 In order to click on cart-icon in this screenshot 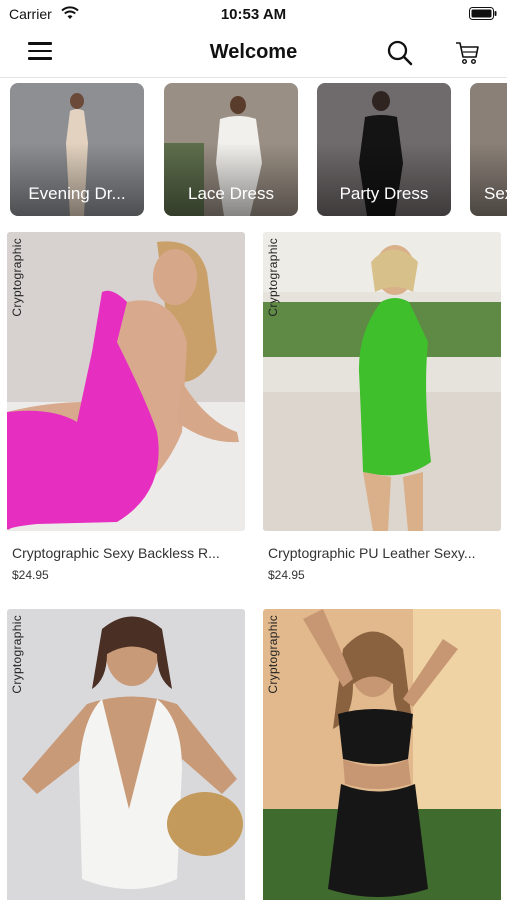, I will do `click(467, 53)`.